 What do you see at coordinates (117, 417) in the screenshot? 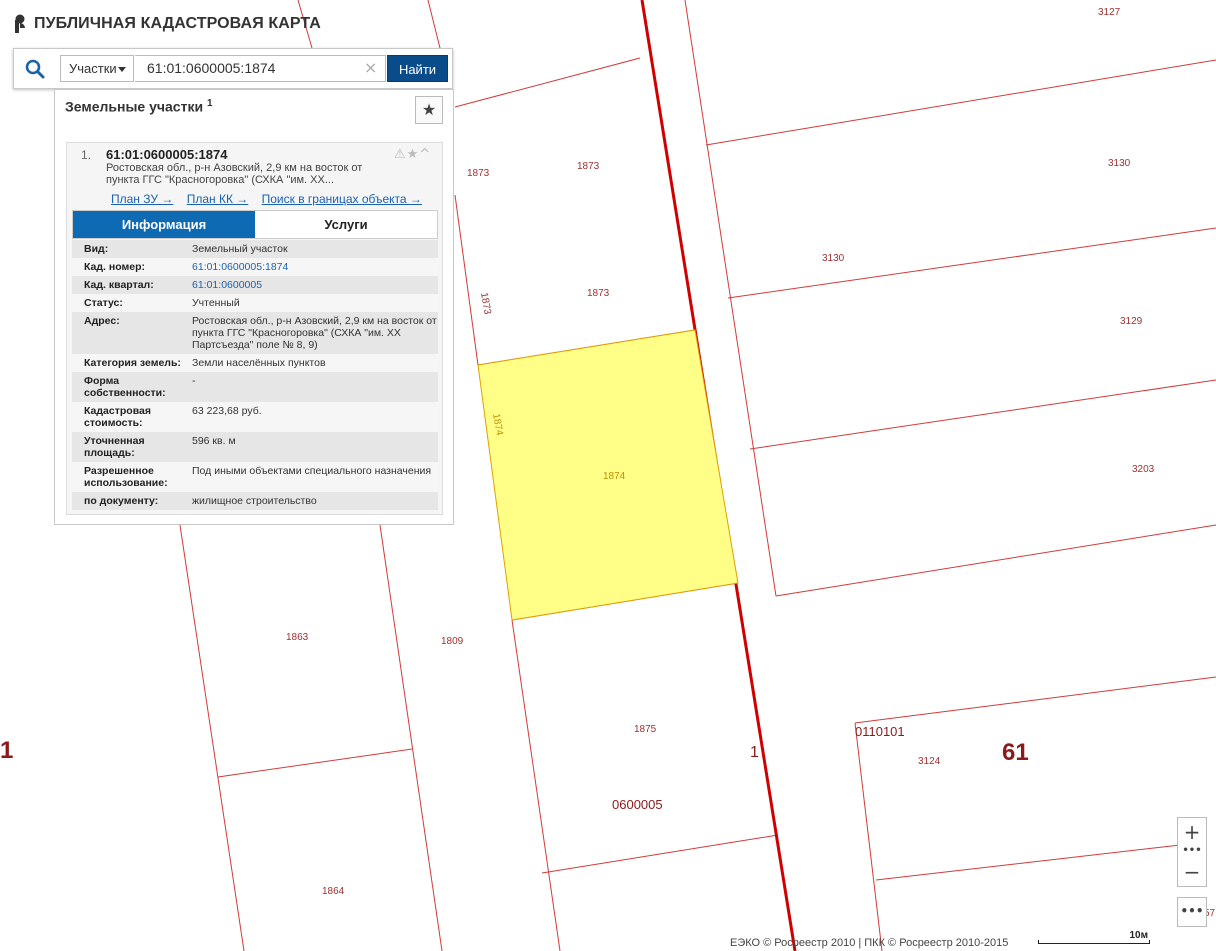
I see `property-key: Кадастровая стоимость:` at bounding box center [117, 417].